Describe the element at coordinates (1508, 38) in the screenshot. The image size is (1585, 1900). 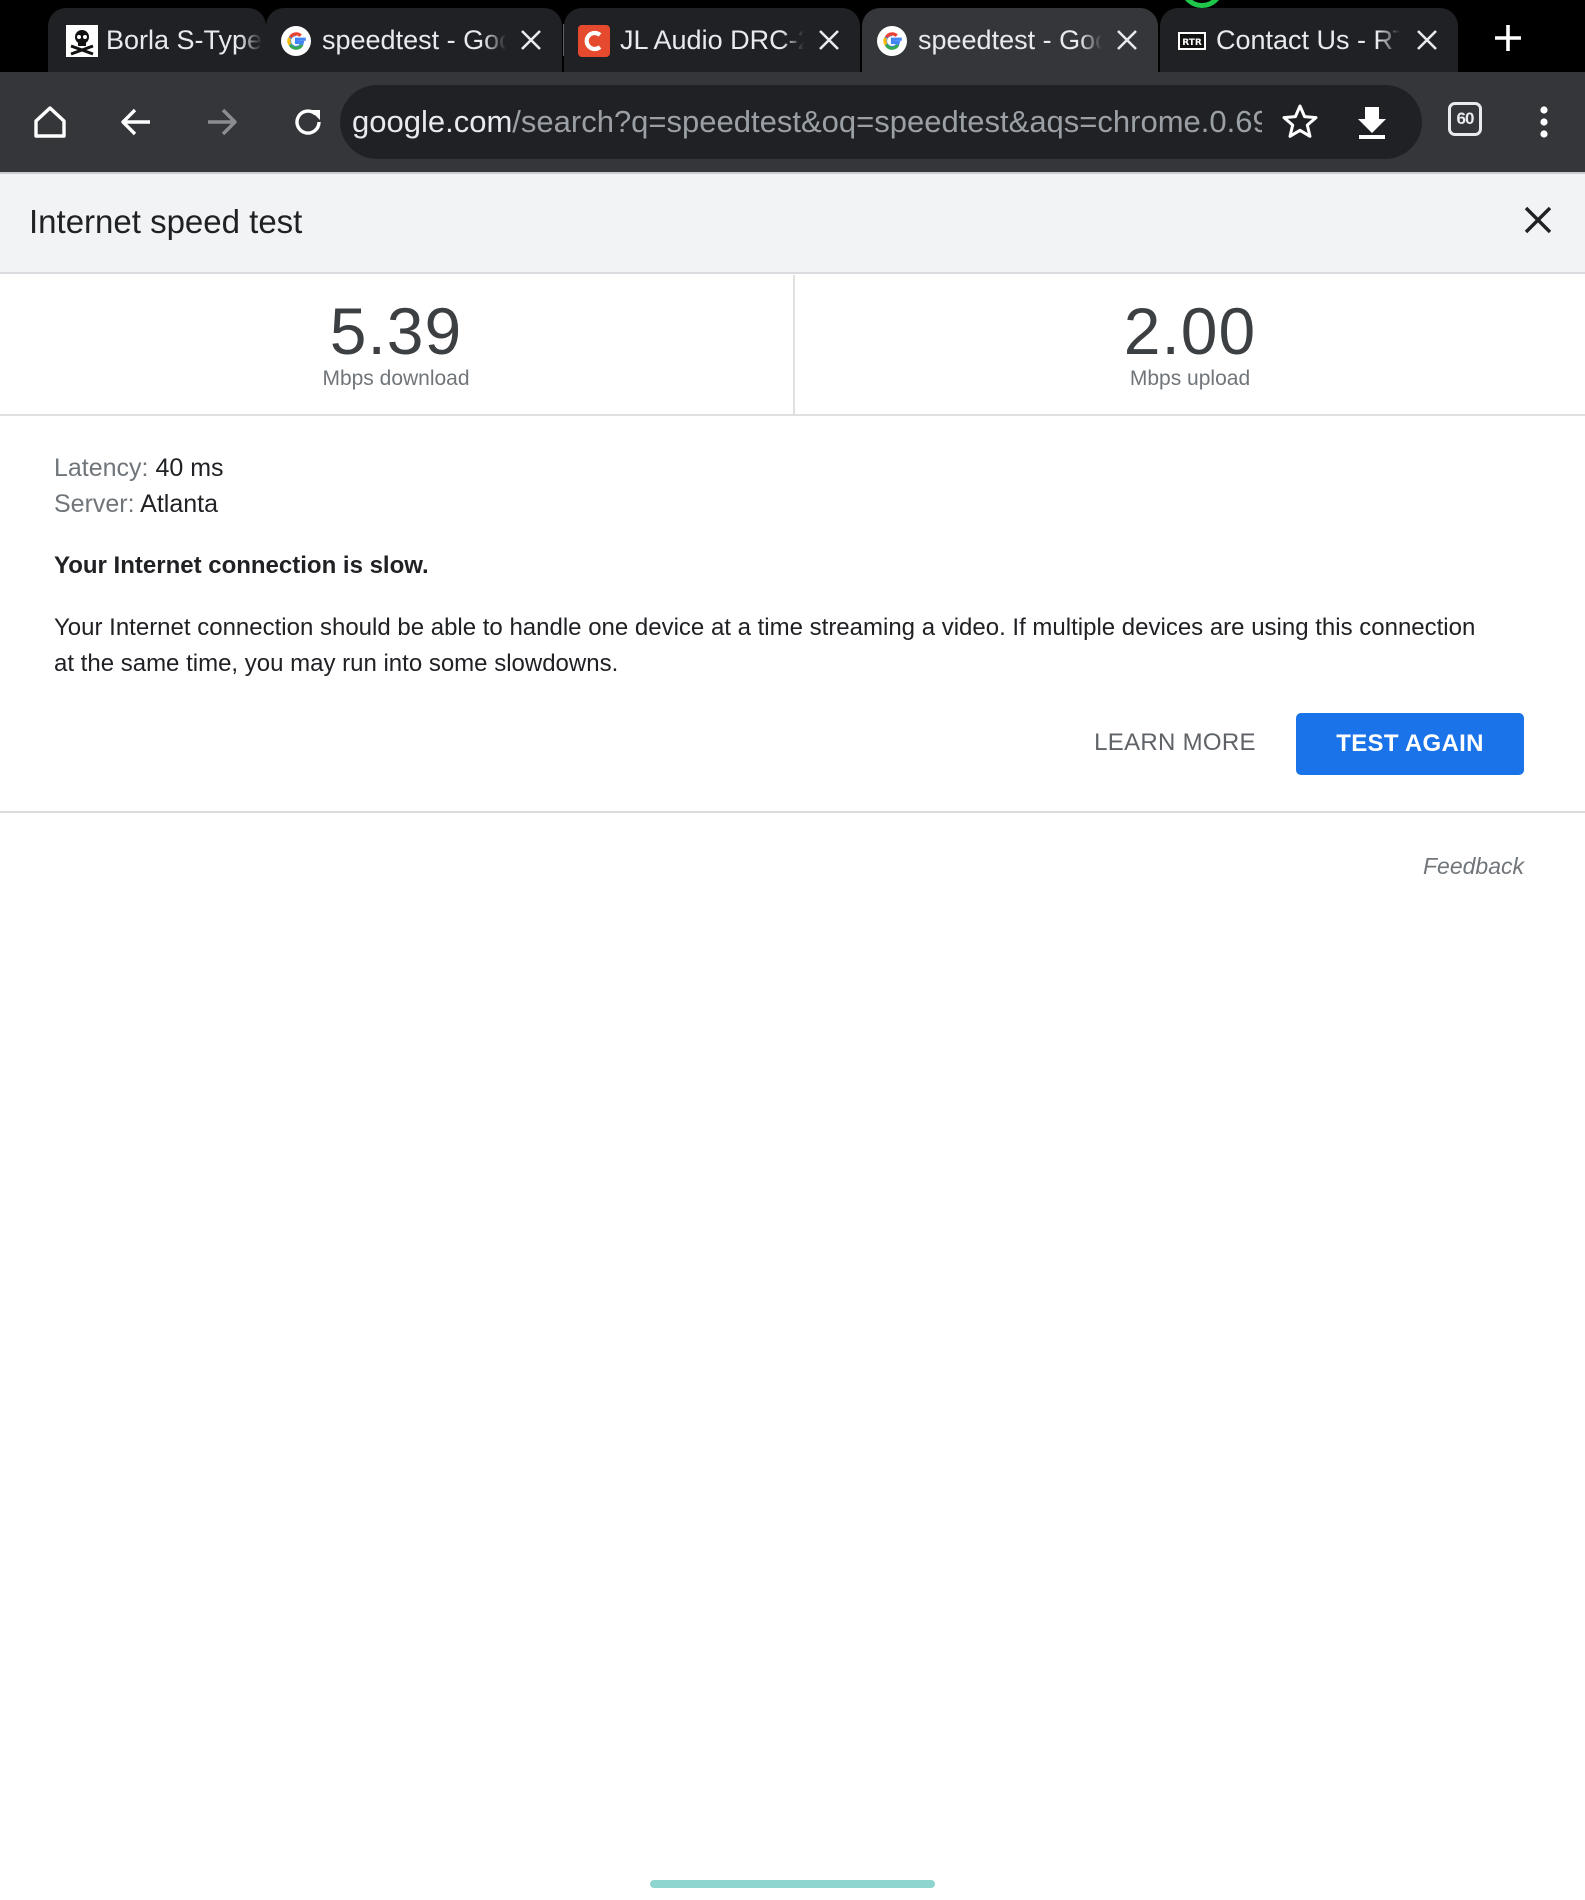
I see `new-tab-plus-icon` at that location.